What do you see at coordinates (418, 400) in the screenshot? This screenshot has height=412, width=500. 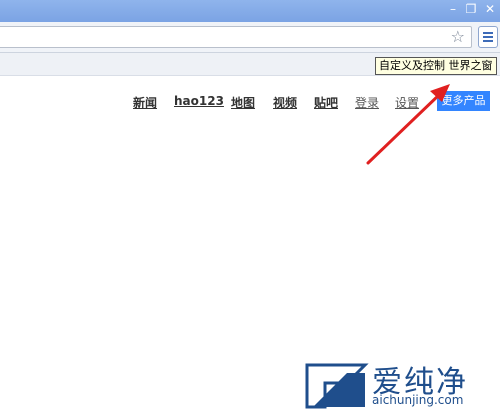 I see `watermark-url: aichunjing.com` at bounding box center [418, 400].